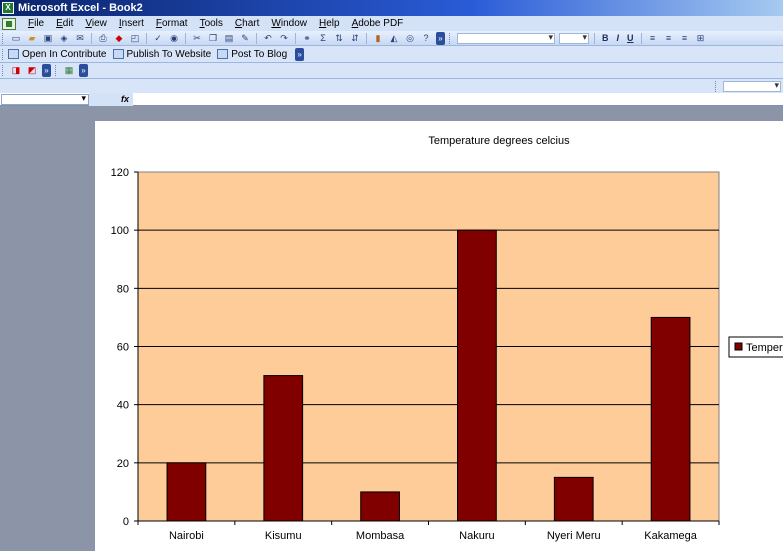 Image resolution: width=783 pixels, height=551 pixels. I want to click on y-tick-label: 120, so click(120, 173).